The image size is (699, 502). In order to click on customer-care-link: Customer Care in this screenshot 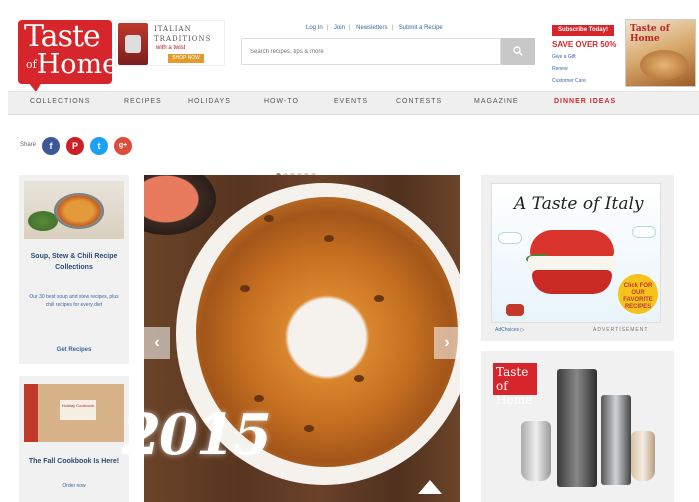, I will do `click(569, 81)`.